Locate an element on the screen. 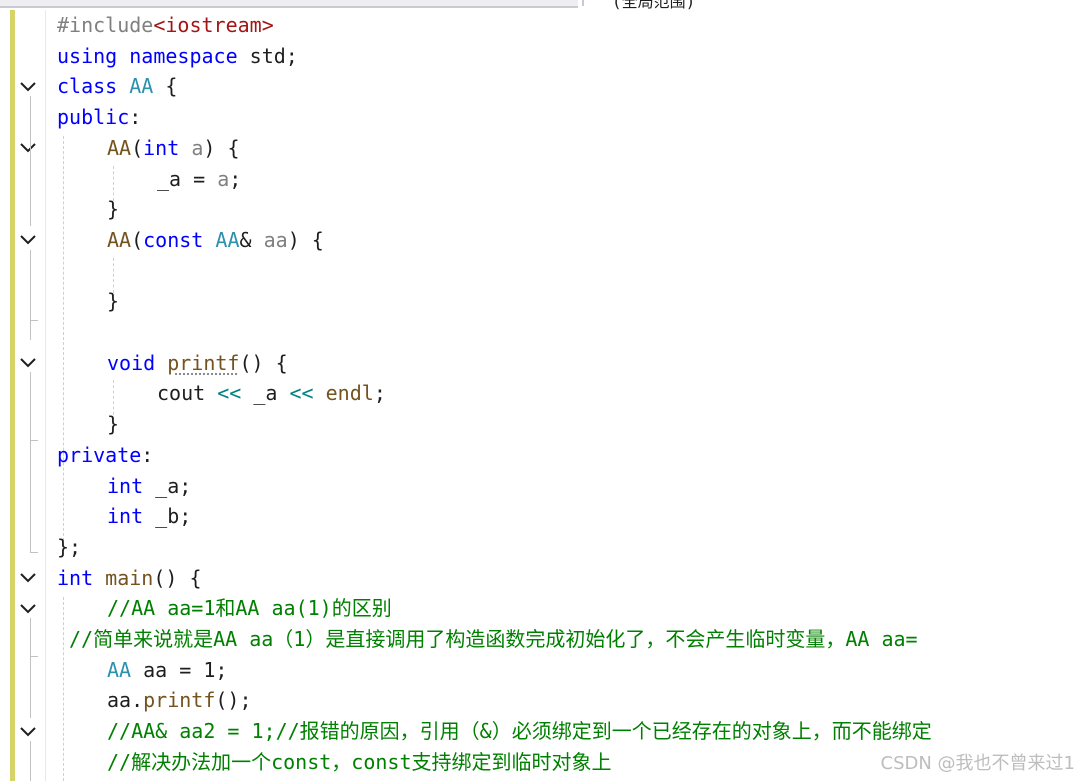 The width and height of the screenshot is (1083, 781). code-line: }; is located at coordinates (69, 547).